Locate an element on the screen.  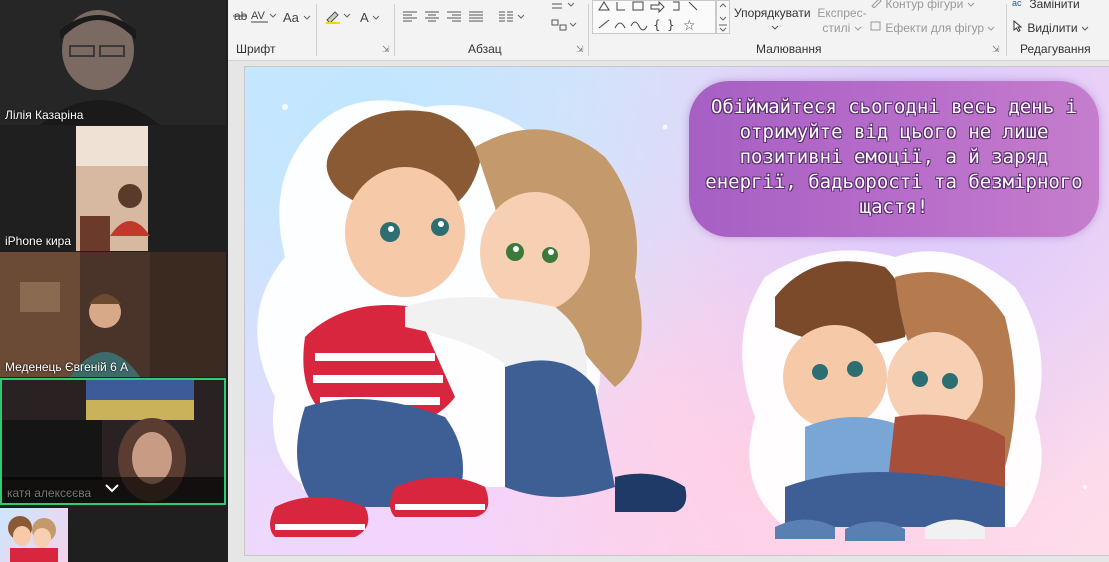
strikethrough-button: ab is located at coordinates (240, 17).